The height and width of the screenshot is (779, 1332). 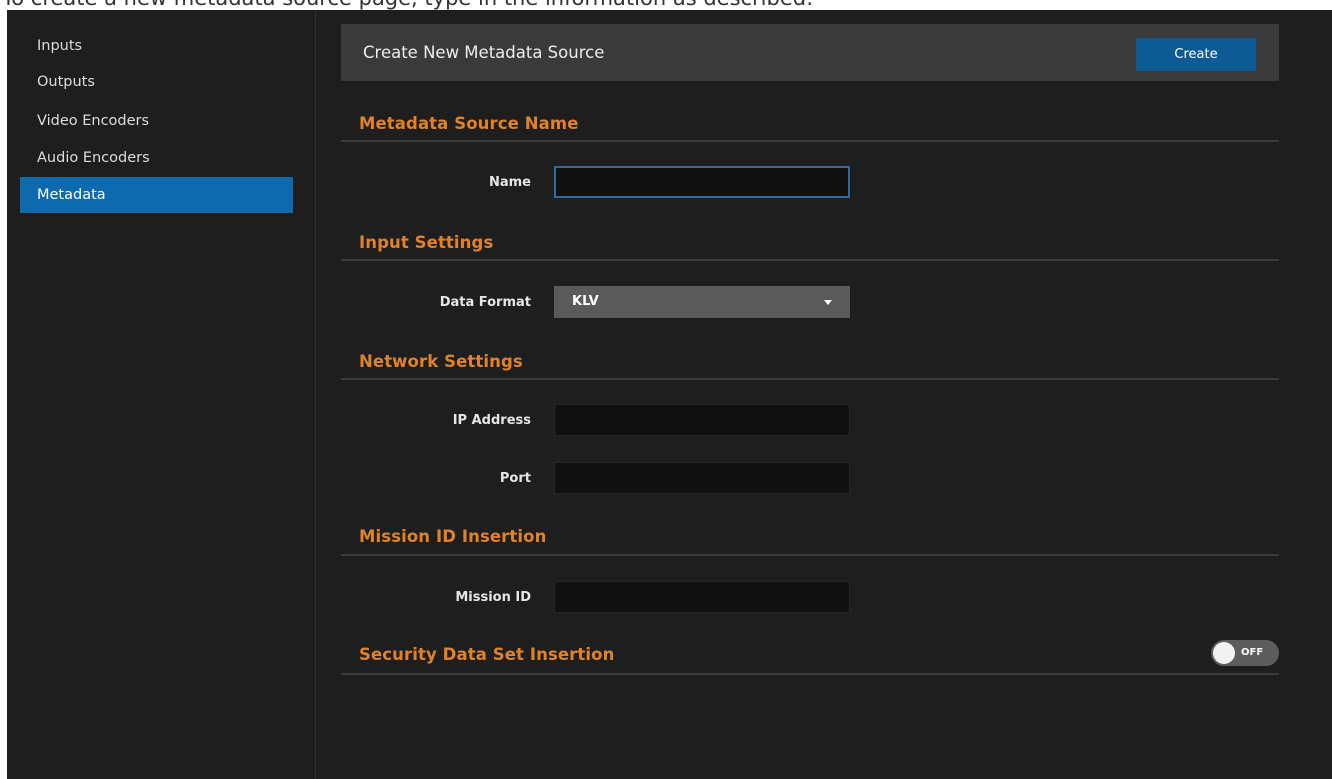 I want to click on toggle-knob, so click(x=1224, y=653).